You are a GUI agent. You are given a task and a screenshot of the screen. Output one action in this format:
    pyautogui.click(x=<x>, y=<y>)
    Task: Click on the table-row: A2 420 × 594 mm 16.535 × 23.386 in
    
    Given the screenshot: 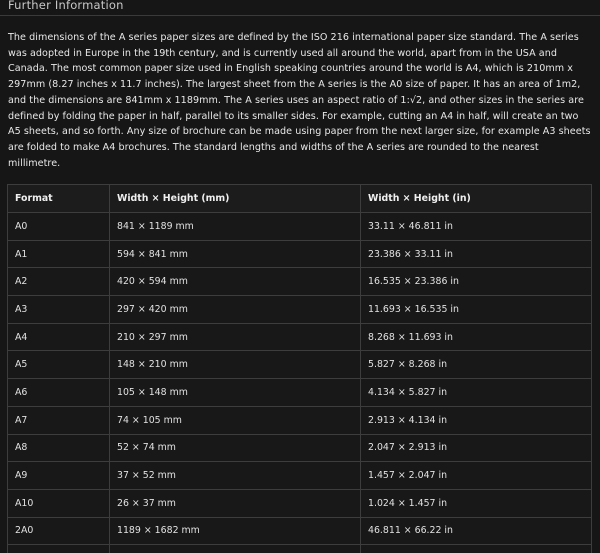 What is the action you would take?
    pyautogui.click(x=299, y=282)
    